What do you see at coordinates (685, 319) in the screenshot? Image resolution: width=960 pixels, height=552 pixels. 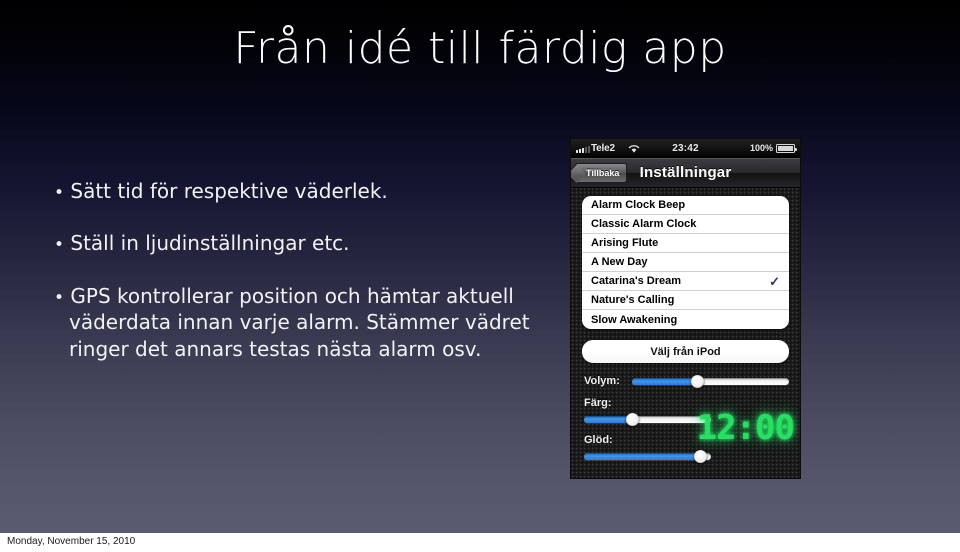 I see `list-item: Slow Awakening` at bounding box center [685, 319].